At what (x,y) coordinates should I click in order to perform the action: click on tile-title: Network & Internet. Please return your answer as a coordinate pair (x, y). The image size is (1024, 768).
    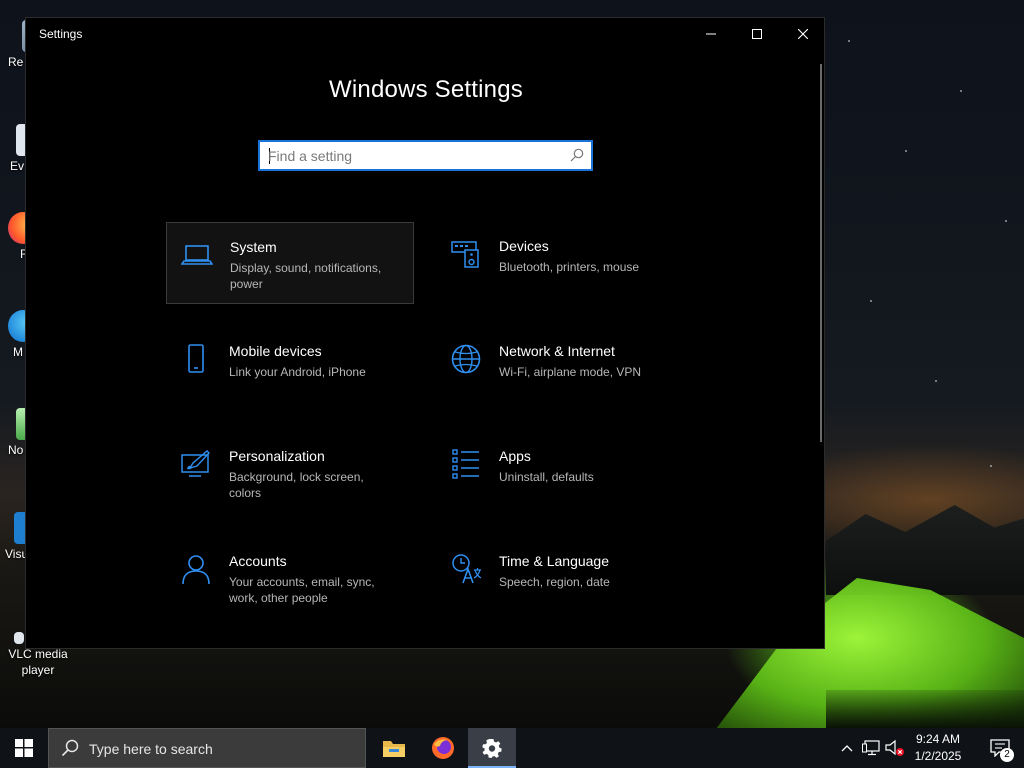
    Looking at the image, I should click on (557, 351).